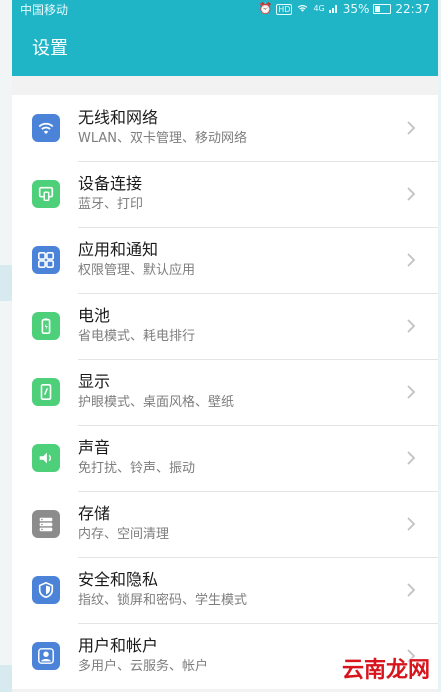  Describe the element at coordinates (382, 9) in the screenshot. I see `battery-status-icon` at that location.